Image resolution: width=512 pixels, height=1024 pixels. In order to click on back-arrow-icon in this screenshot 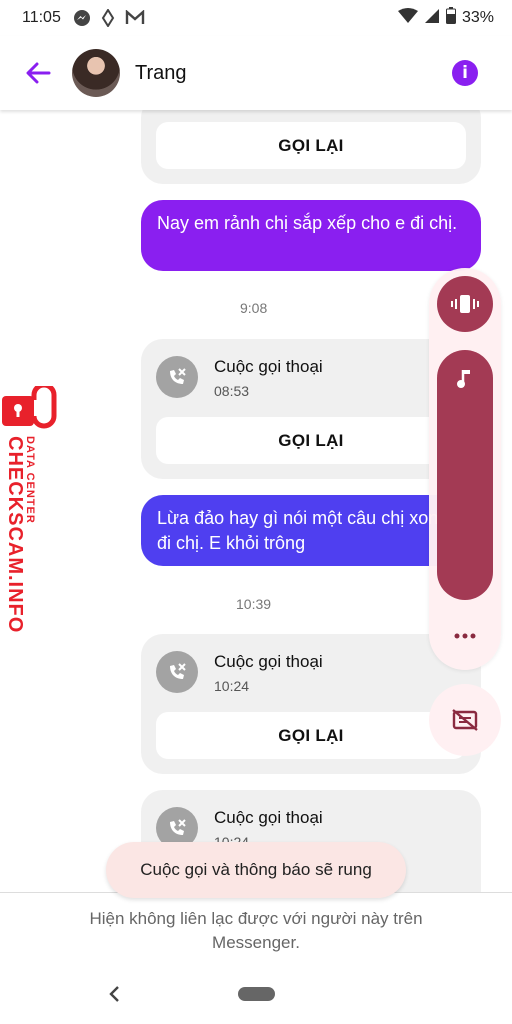, I will do `click(38, 73)`.